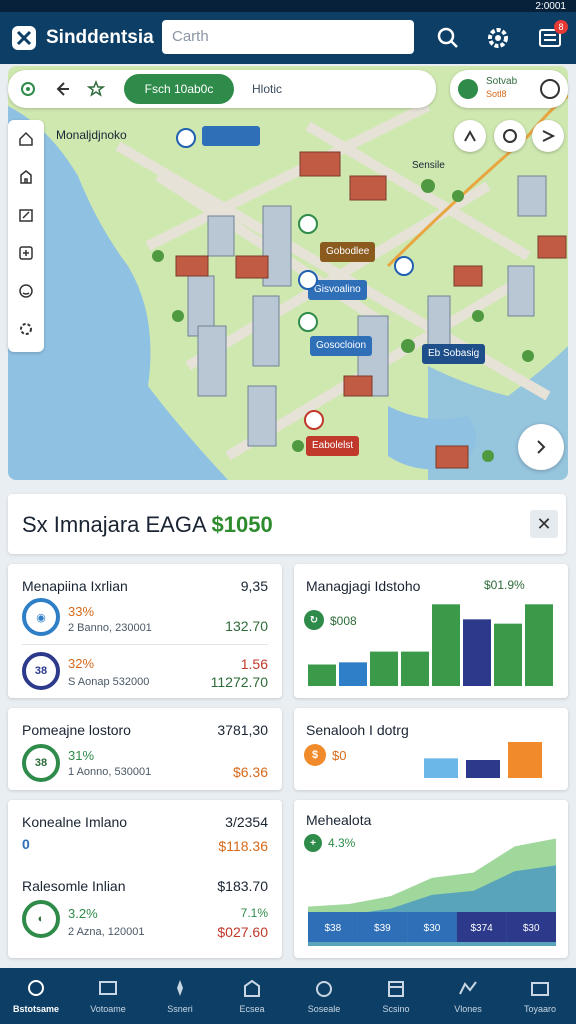  I want to click on bar-label: $30, so click(531, 928).